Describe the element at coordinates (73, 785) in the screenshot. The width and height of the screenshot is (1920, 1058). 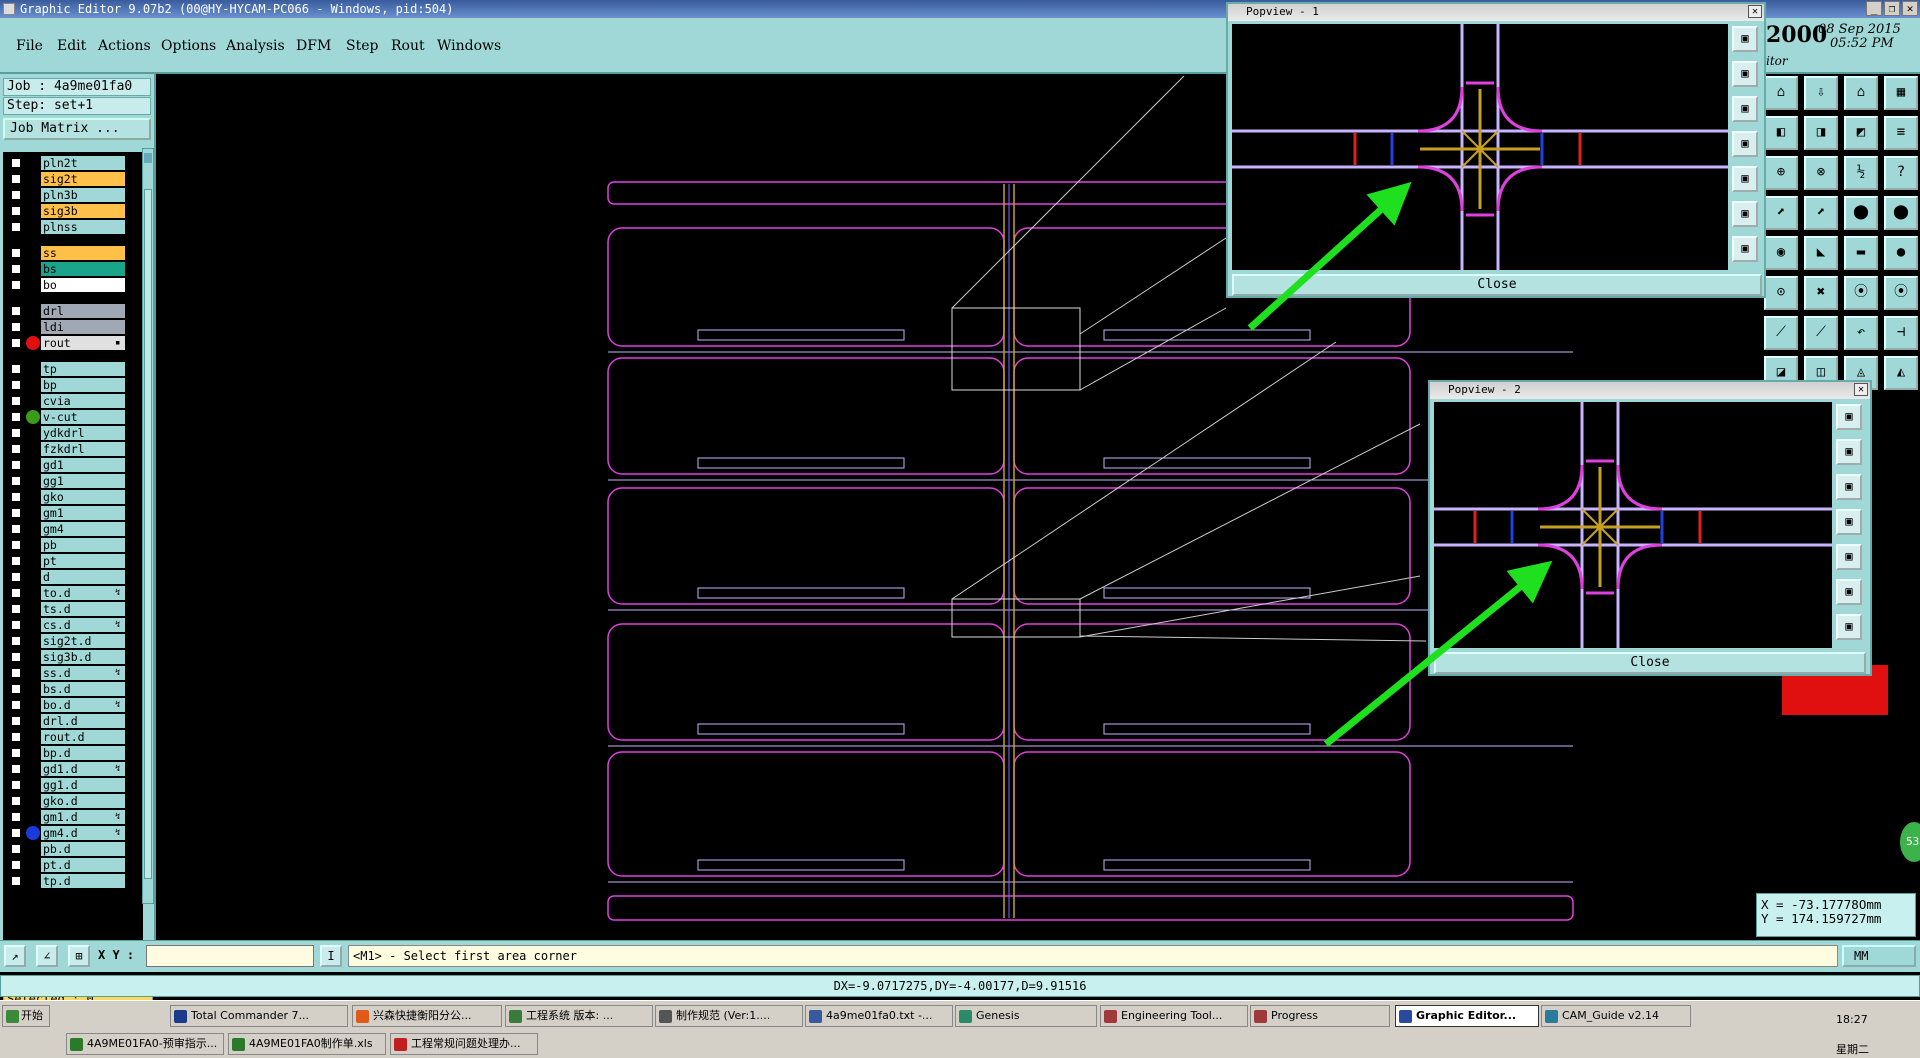
I see `layer-row-gg1.d: gg1.d` at that location.